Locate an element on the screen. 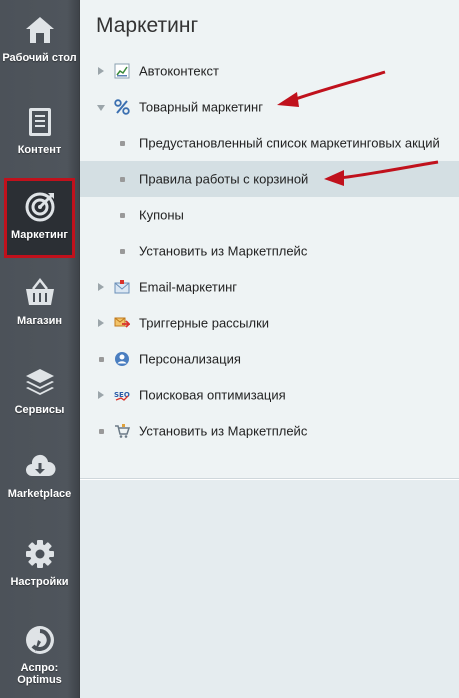 This screenshot has height=698, width=459. sidebar-item-marketing: Маркетинг is located at coordinates (39, 218).